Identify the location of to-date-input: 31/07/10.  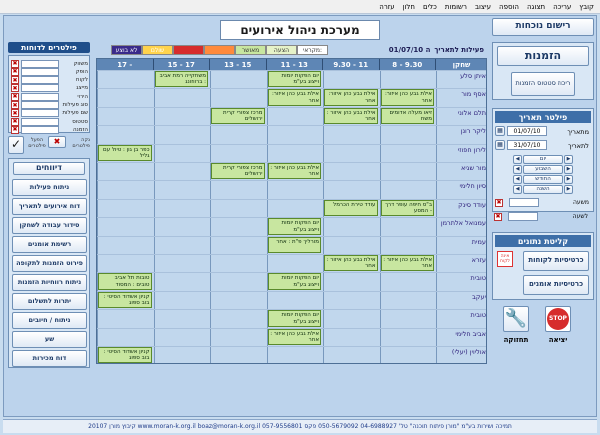
(527, 145).